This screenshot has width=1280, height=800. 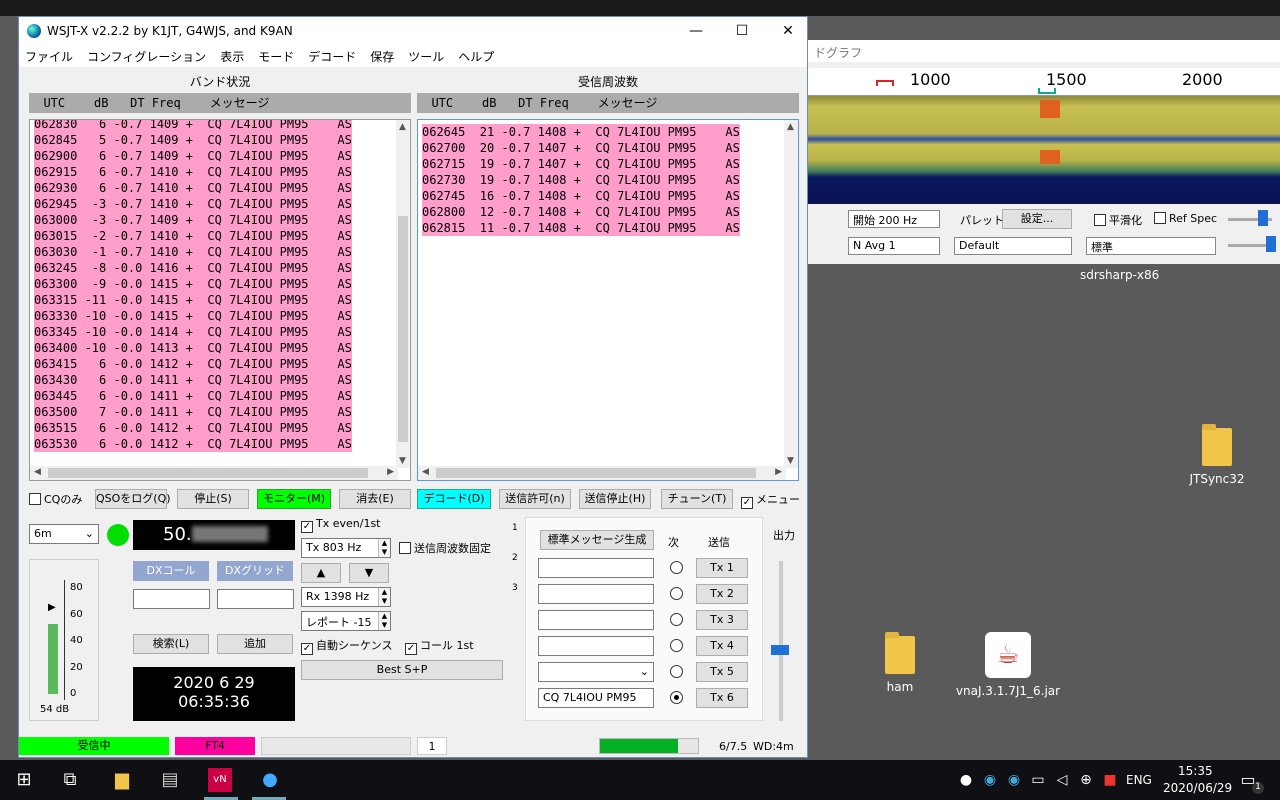 What do you see at coordinates (255, 599) in the screenshot?
I see `dx-grid-input` at bounding box center [255, 599].